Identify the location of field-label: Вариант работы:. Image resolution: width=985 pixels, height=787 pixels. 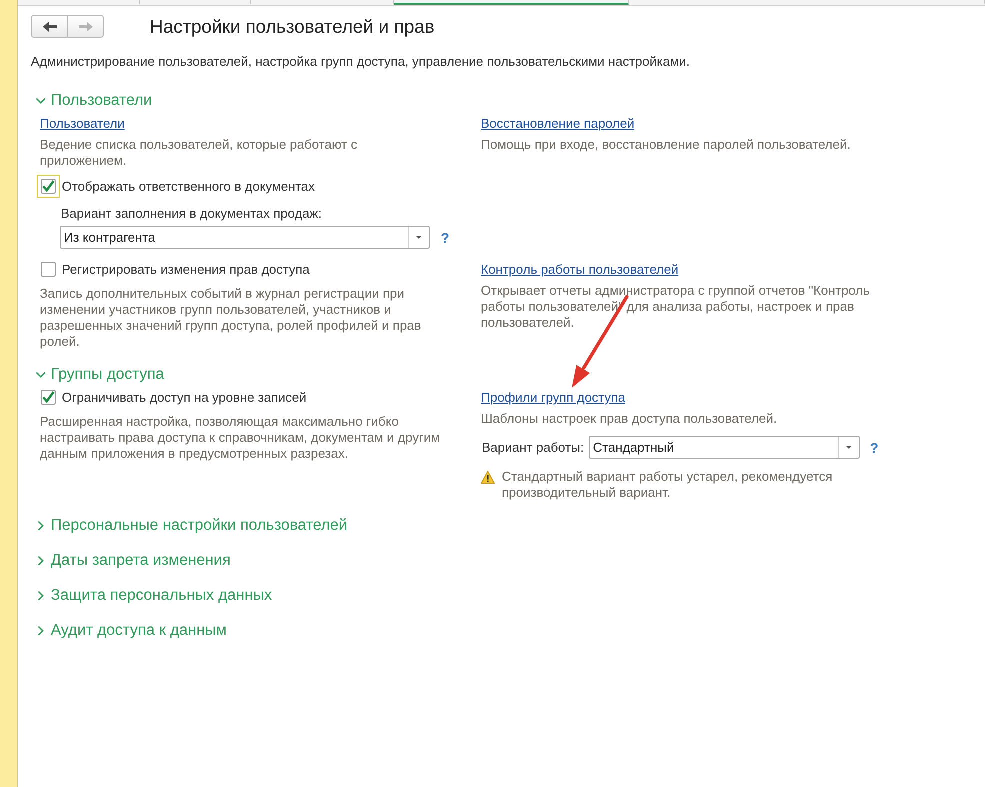
(533, 448).